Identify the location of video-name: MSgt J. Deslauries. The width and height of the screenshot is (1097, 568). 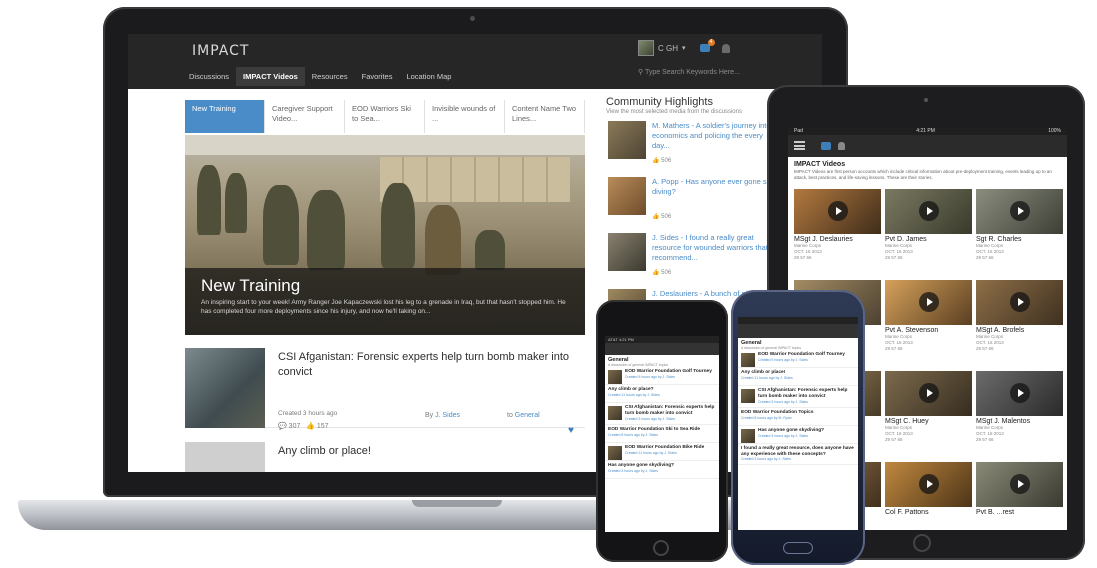
(837, 239).